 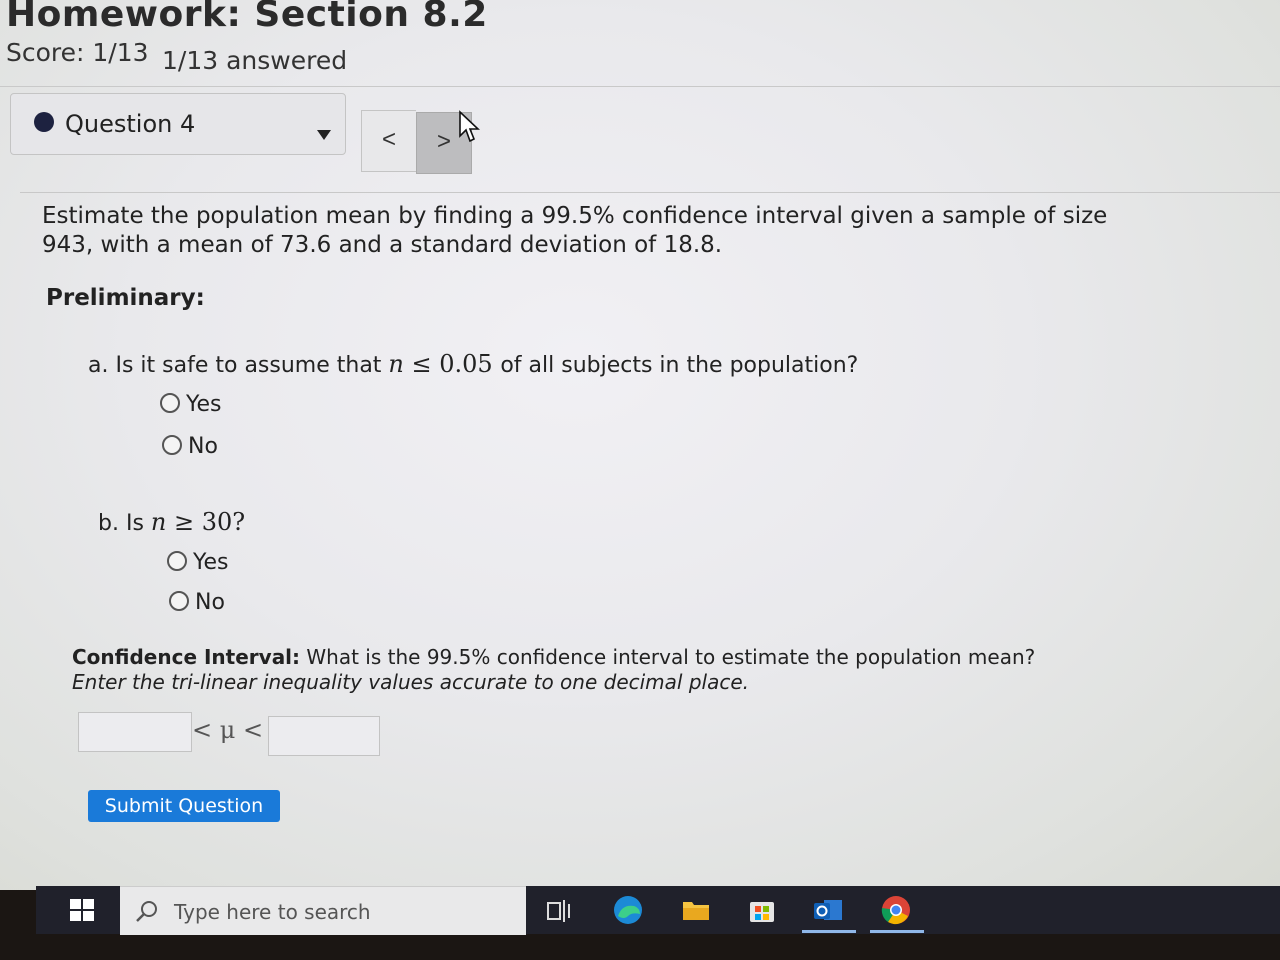 What do you see at coordinates (828, 910) in the screenshot?
I see `outlook-icon` at bounding box center [828, 910].